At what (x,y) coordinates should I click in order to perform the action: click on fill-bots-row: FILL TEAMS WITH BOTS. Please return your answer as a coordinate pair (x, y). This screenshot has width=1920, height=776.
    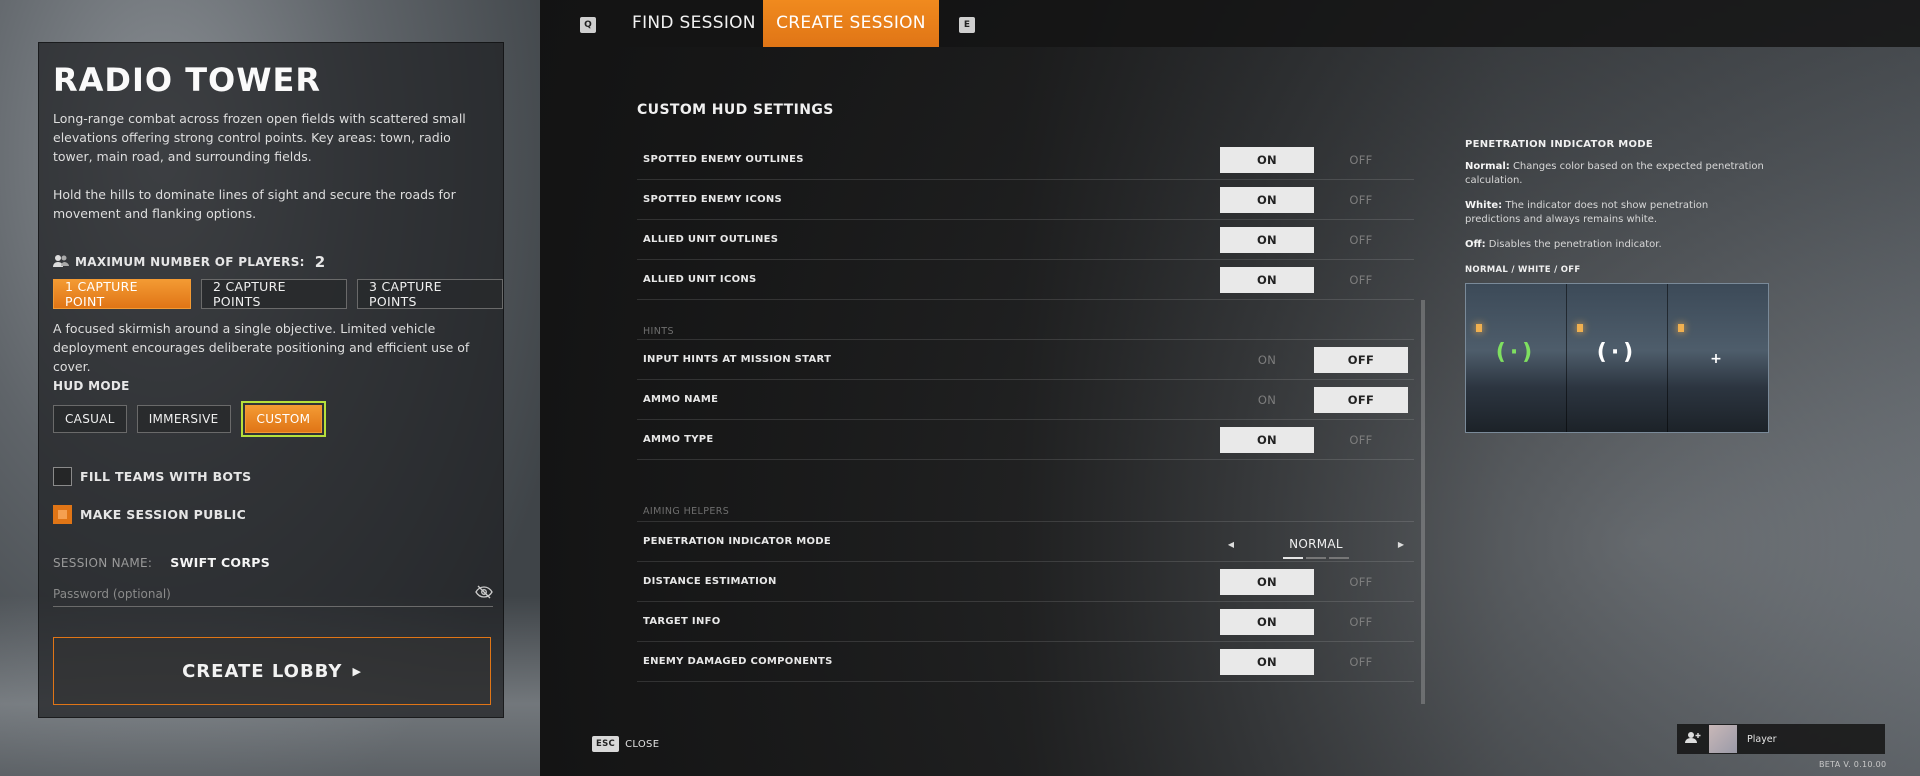
    Looking at the image, I should click on (152, 476).